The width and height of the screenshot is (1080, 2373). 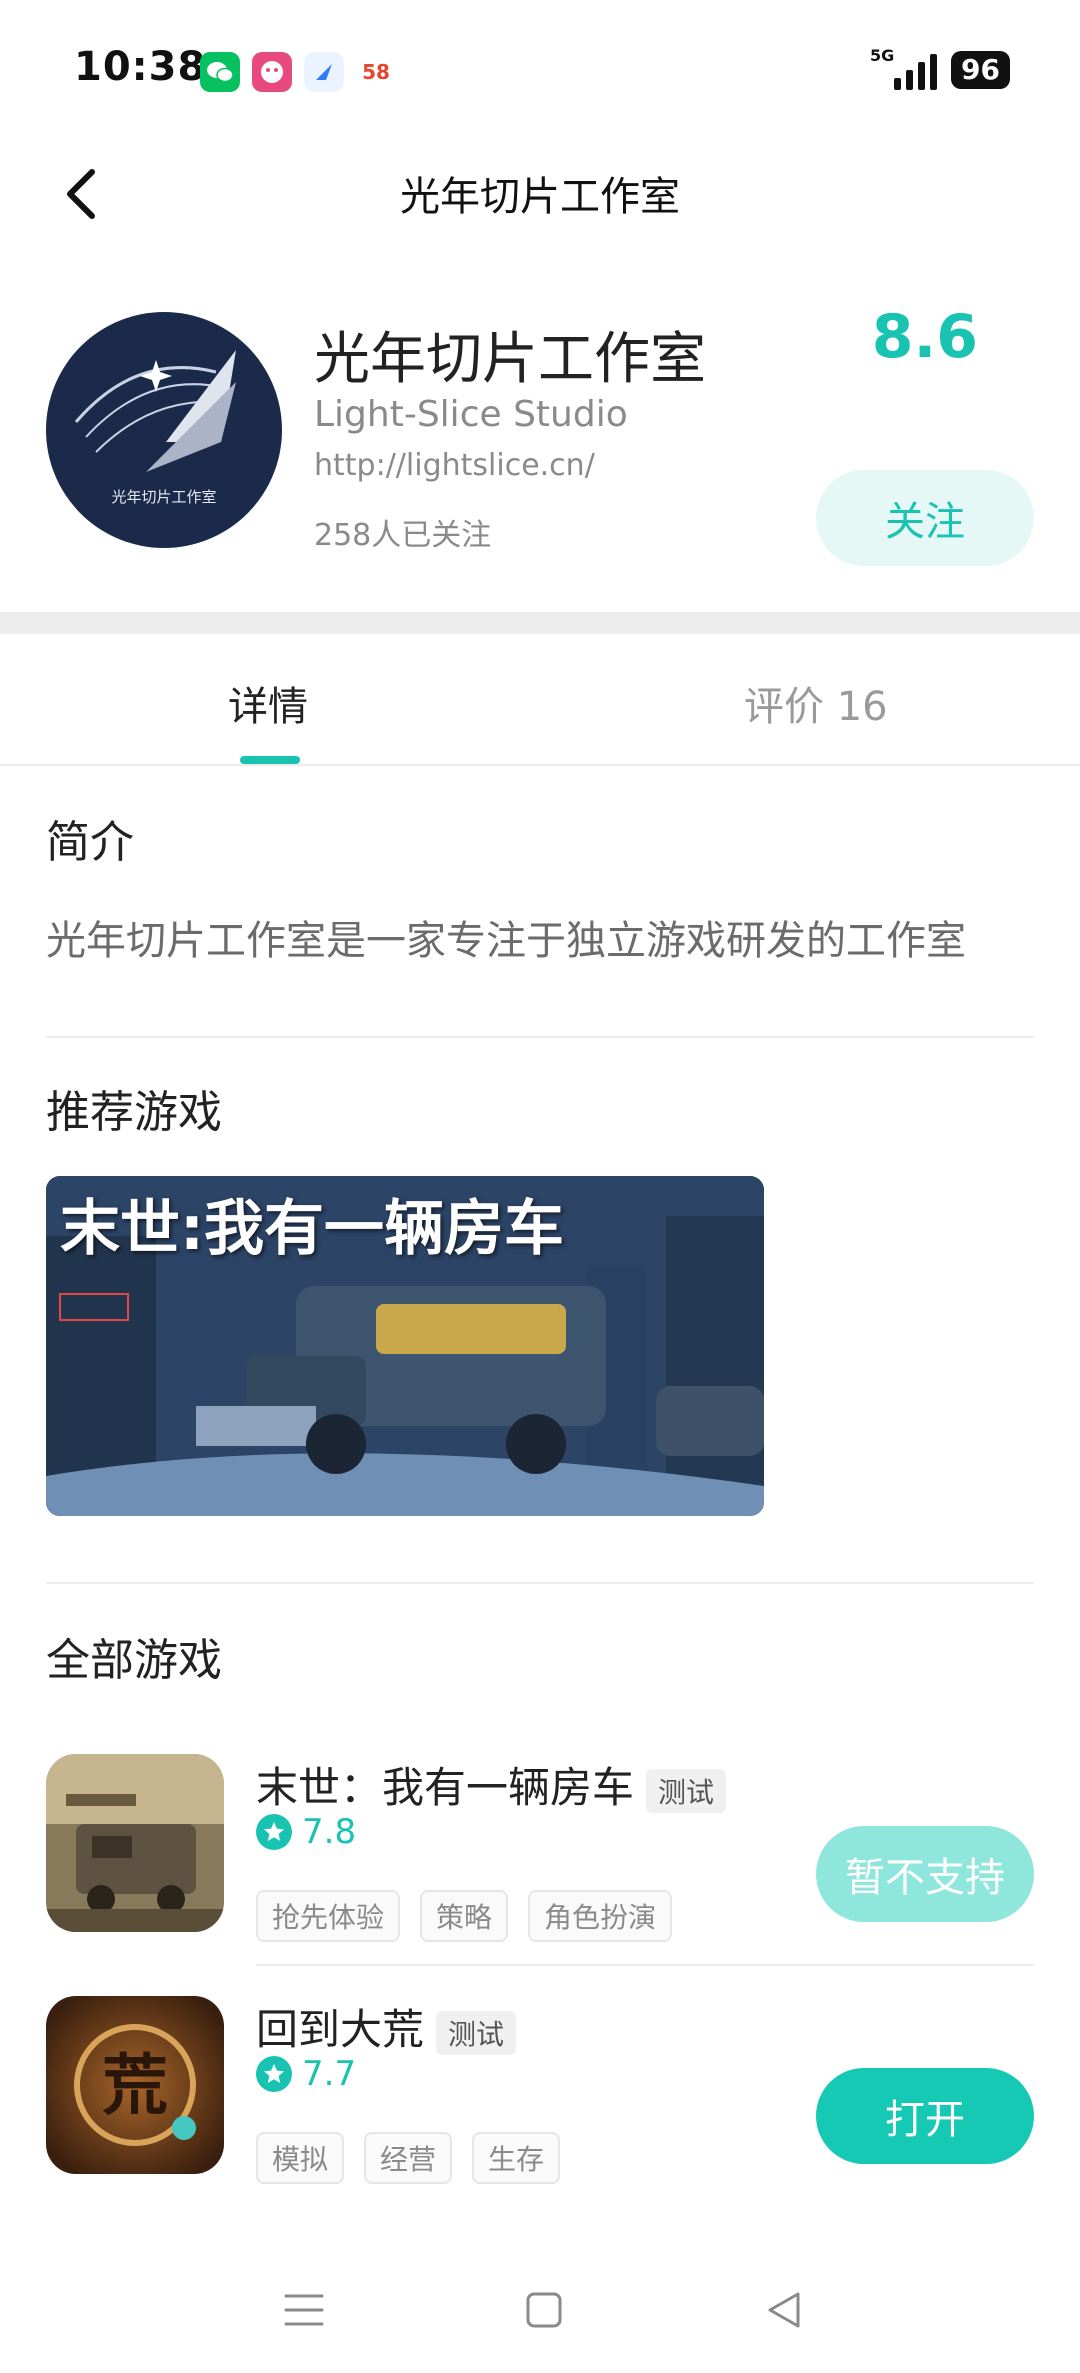 I want to click on notification-icons: 58, so click(x=298, y=72).